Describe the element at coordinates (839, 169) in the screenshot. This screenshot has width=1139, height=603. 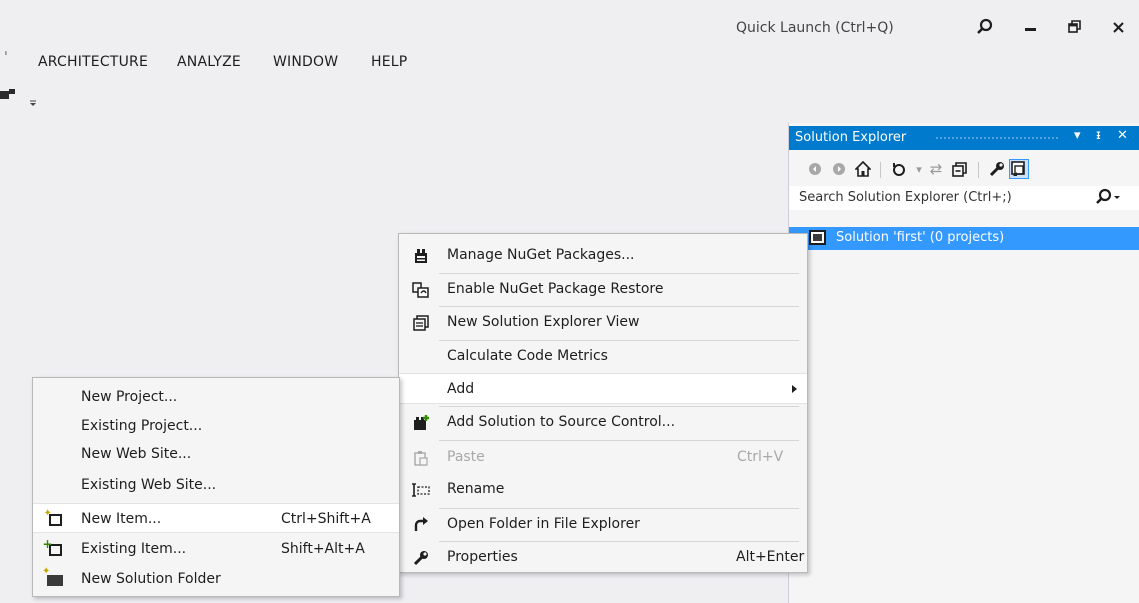
I see `forward-icon` at that location.